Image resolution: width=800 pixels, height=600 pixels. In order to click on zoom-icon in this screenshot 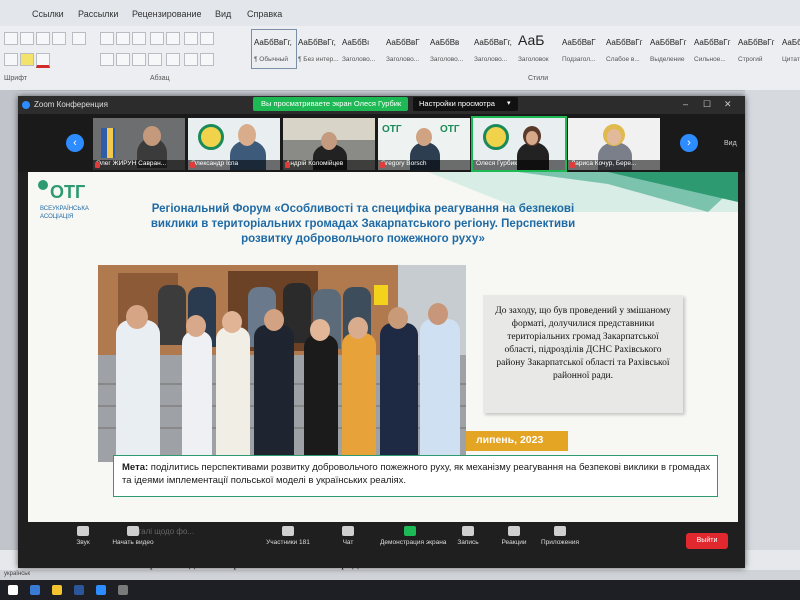, I will do `click(101, 590)`.